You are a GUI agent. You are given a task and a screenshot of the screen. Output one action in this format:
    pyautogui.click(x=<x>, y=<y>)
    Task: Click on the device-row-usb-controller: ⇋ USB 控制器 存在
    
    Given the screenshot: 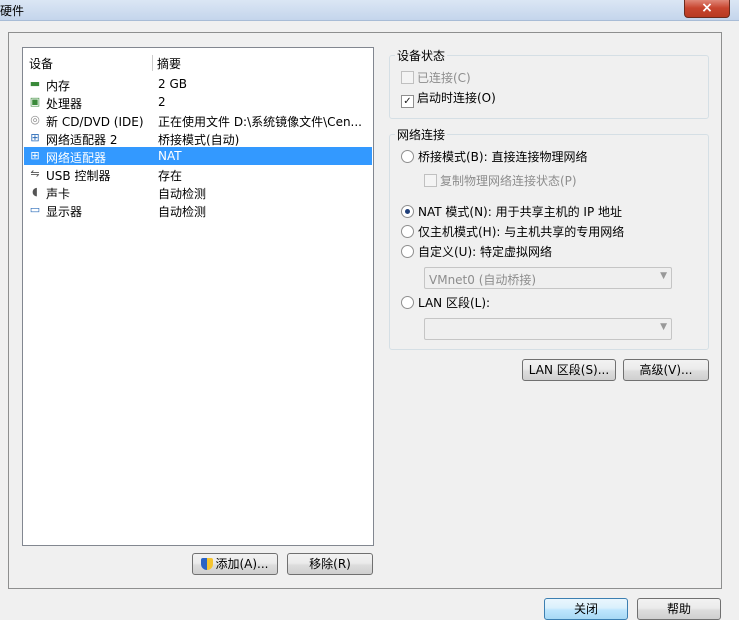 What is the action you would take?
    pyautogui.click(x=198, y=174)
    